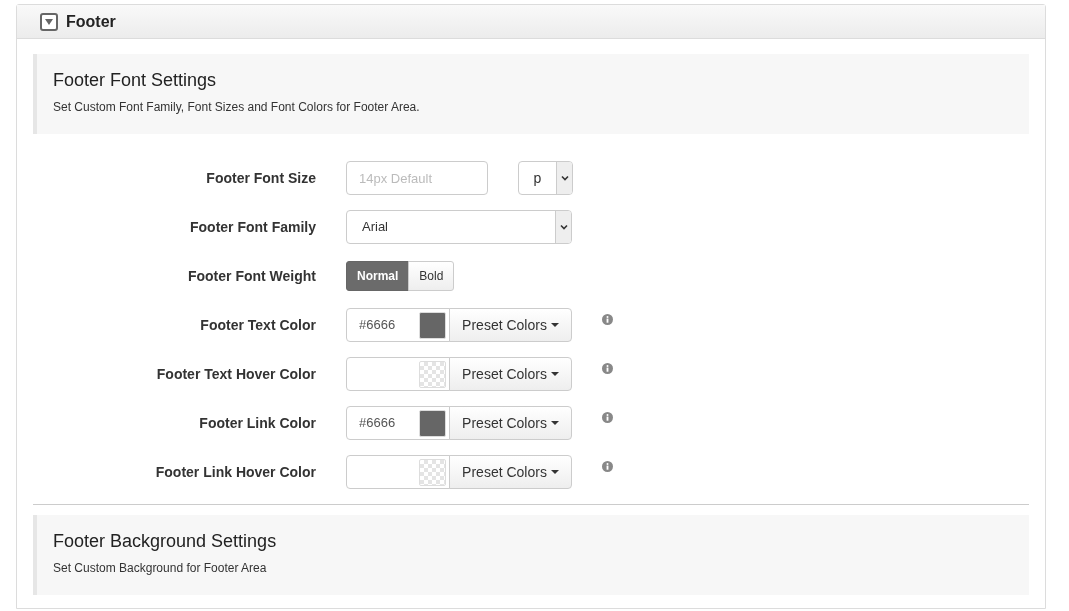 The image size is (1069, 611). What do you see at coordinates (257, 423) in the screenshot?
I see `field-label: Footer Link Color` at bounding box center [257, 423].